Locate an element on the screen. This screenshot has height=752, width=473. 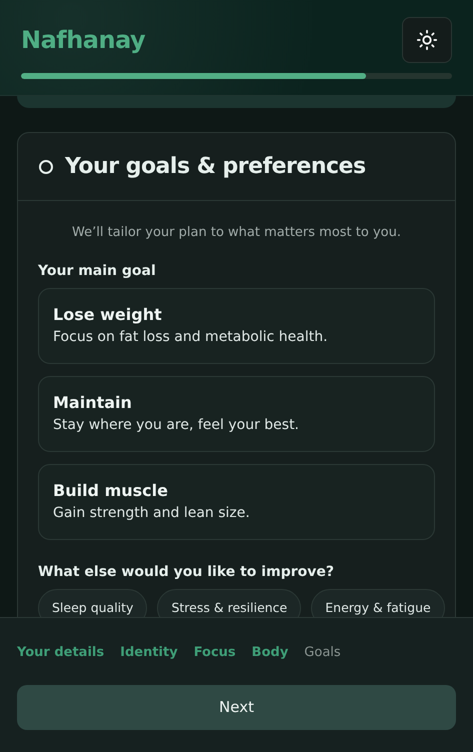
goal-description: Focus on fat loss and metabolic health. is located at coordinates (191, 337).